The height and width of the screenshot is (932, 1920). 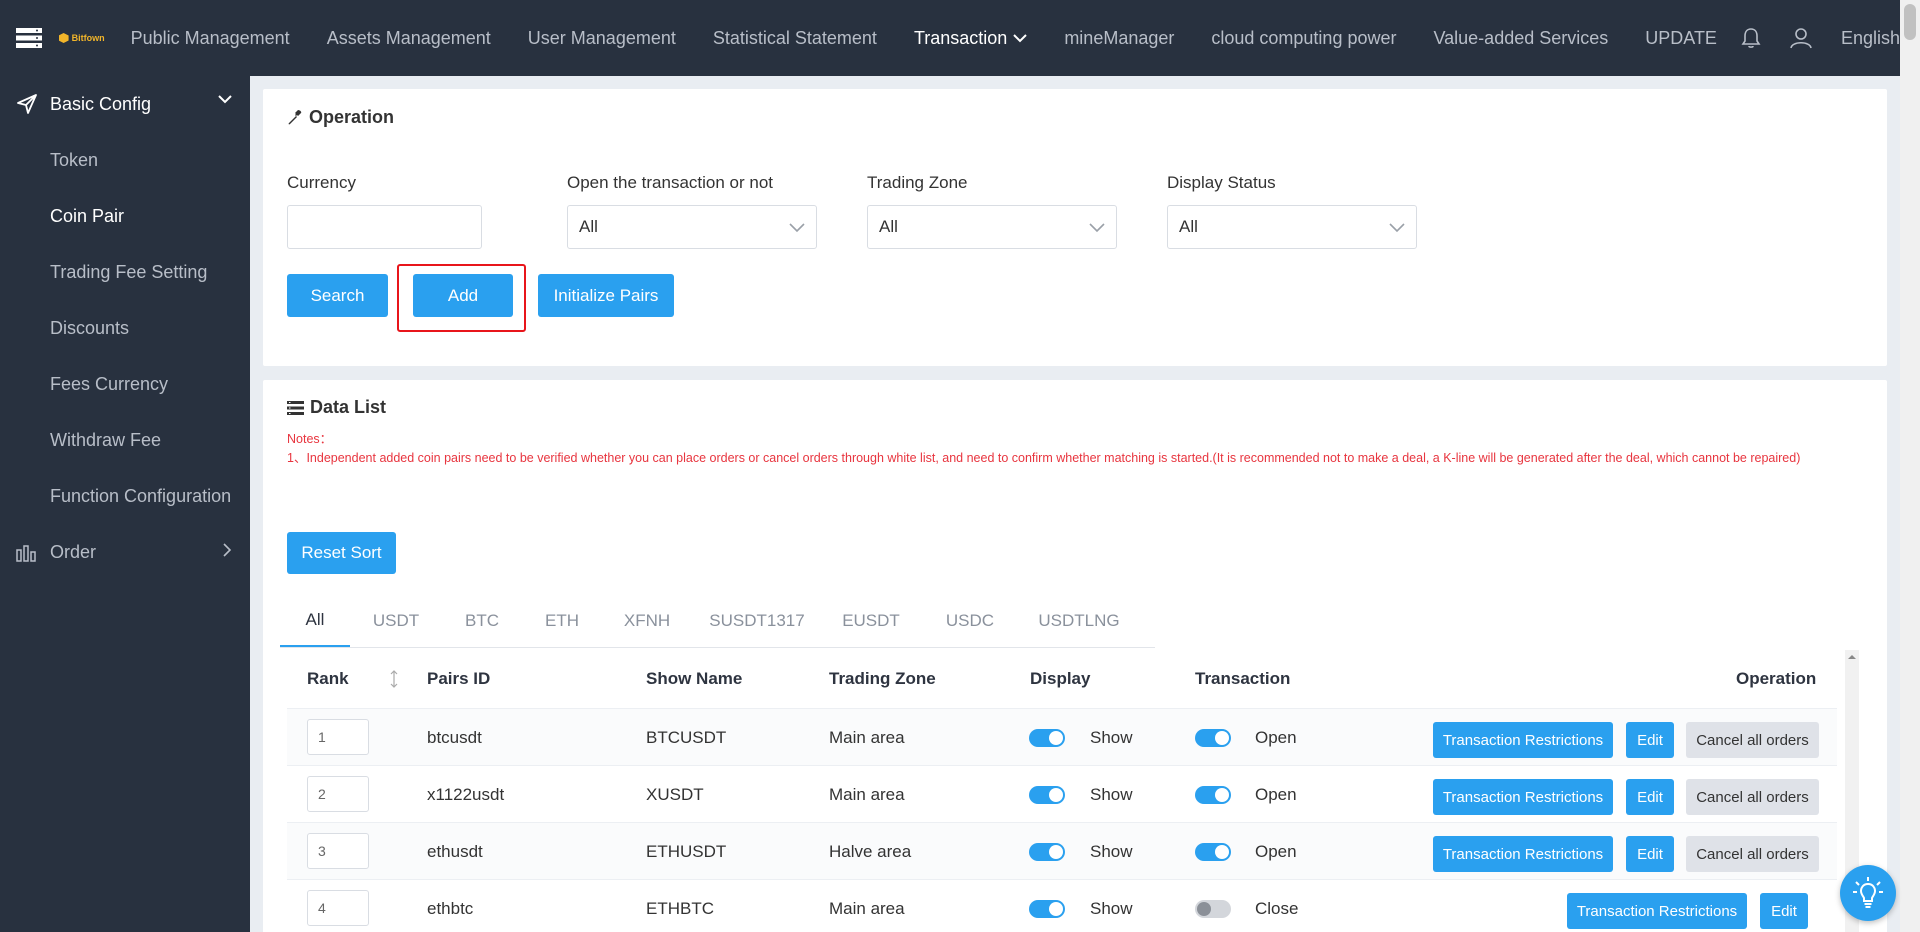 What do you see at coordinates (795, 38) in the screenshot?
I see `nav-statistical-statement: Statistical Statement` at bounding box center [795, 38].